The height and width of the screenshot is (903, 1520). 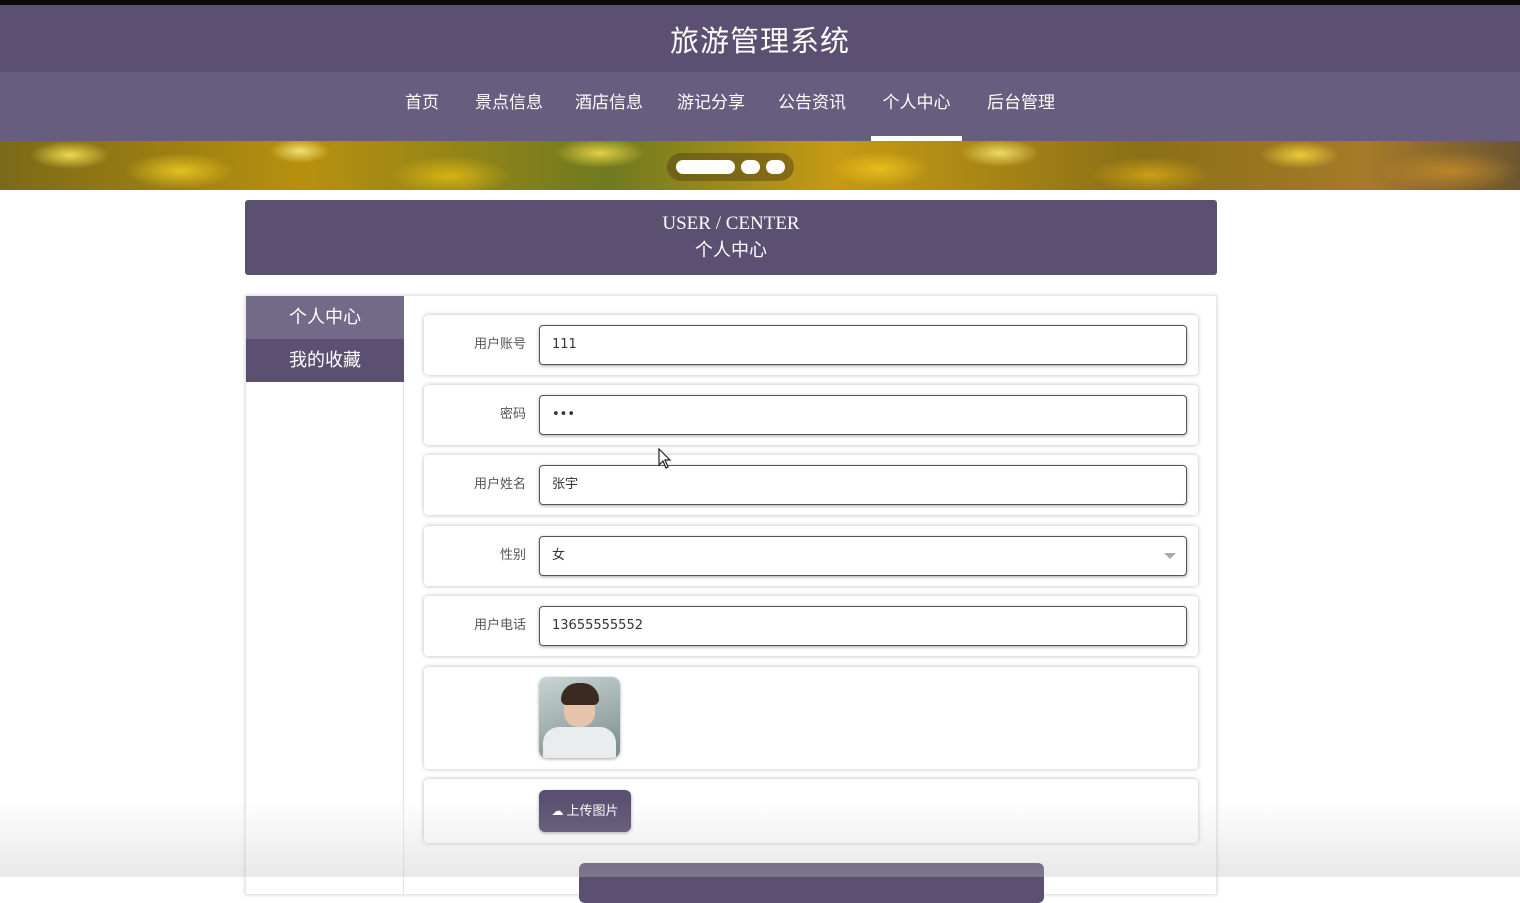 I want to click on site-title: 旅游管理系统, so click(x=759, y=40).